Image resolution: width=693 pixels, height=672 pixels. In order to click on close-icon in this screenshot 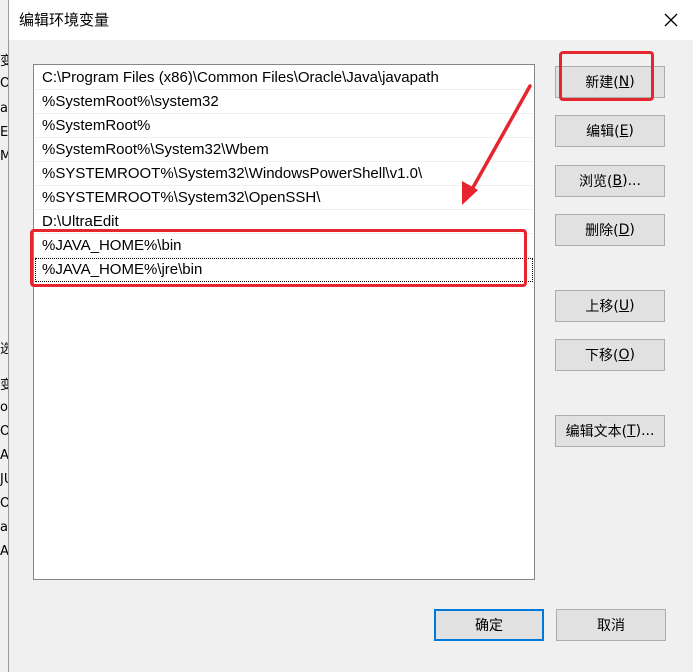, I will do `click(671, 20)`.